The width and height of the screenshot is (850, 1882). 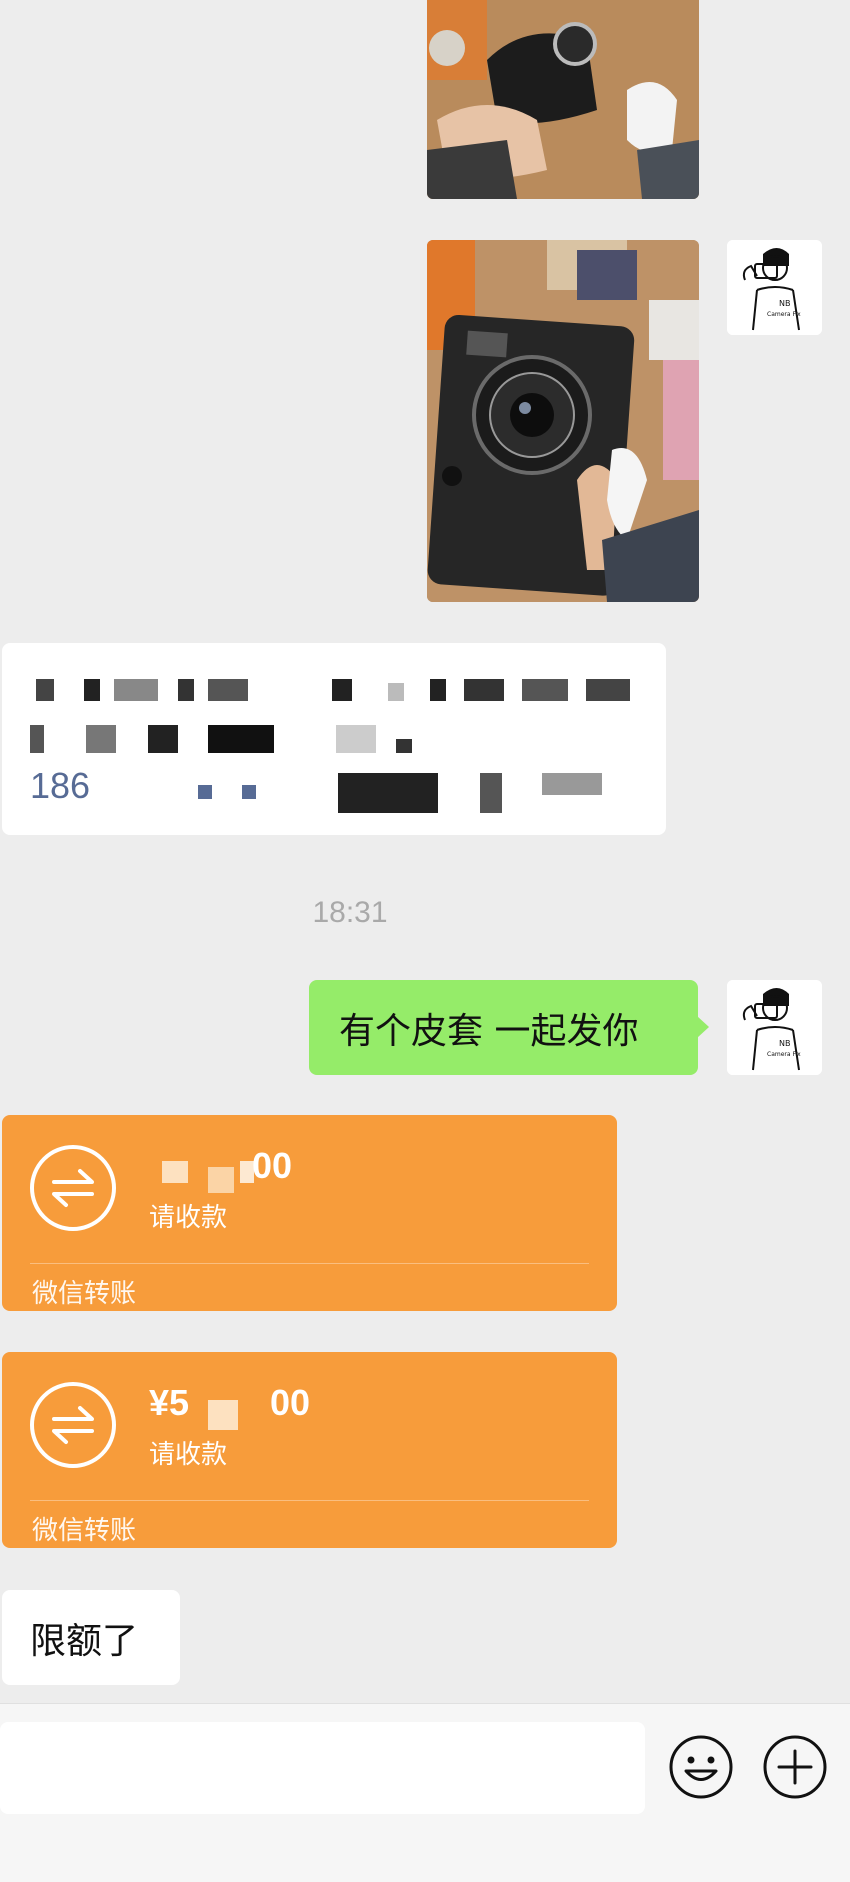 What do you see at coordinates (350, 912) in the screenshot?
I see `time-divider: 18:31` at bounding box center [350, 912].